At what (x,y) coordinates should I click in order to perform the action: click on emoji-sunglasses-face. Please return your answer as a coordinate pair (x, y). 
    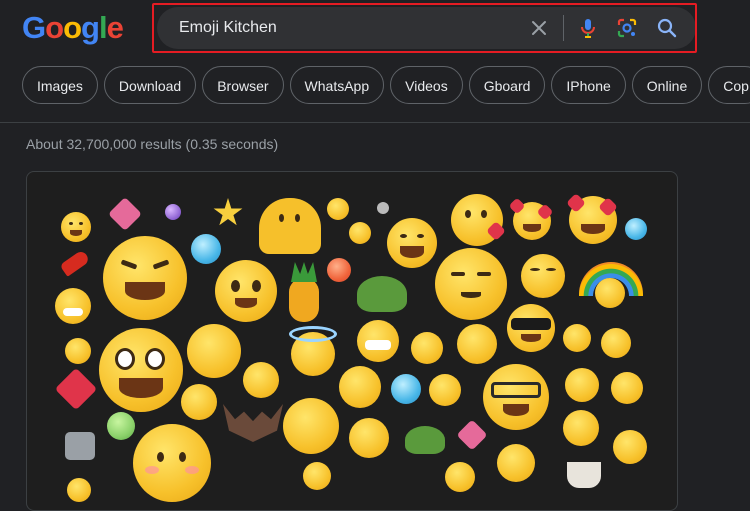
    Looking at the image, I should click on (531, 328).